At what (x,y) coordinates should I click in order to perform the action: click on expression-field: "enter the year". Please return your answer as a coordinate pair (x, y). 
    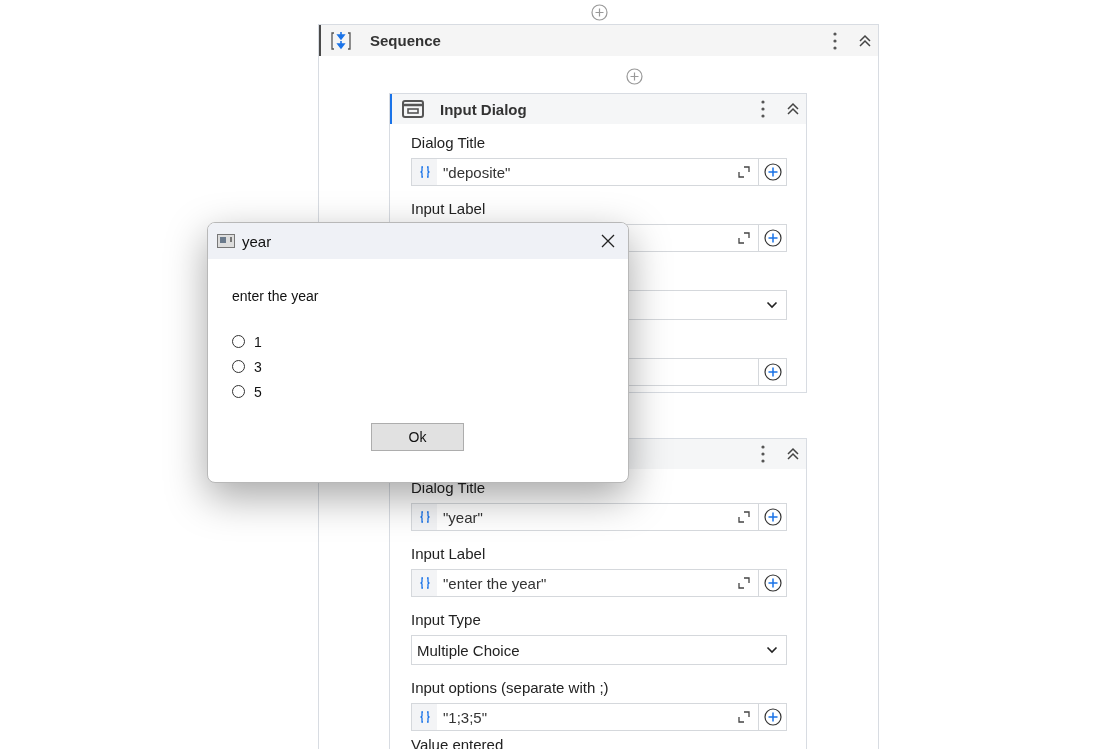
    Looking at the image, I should click on (585, 583).